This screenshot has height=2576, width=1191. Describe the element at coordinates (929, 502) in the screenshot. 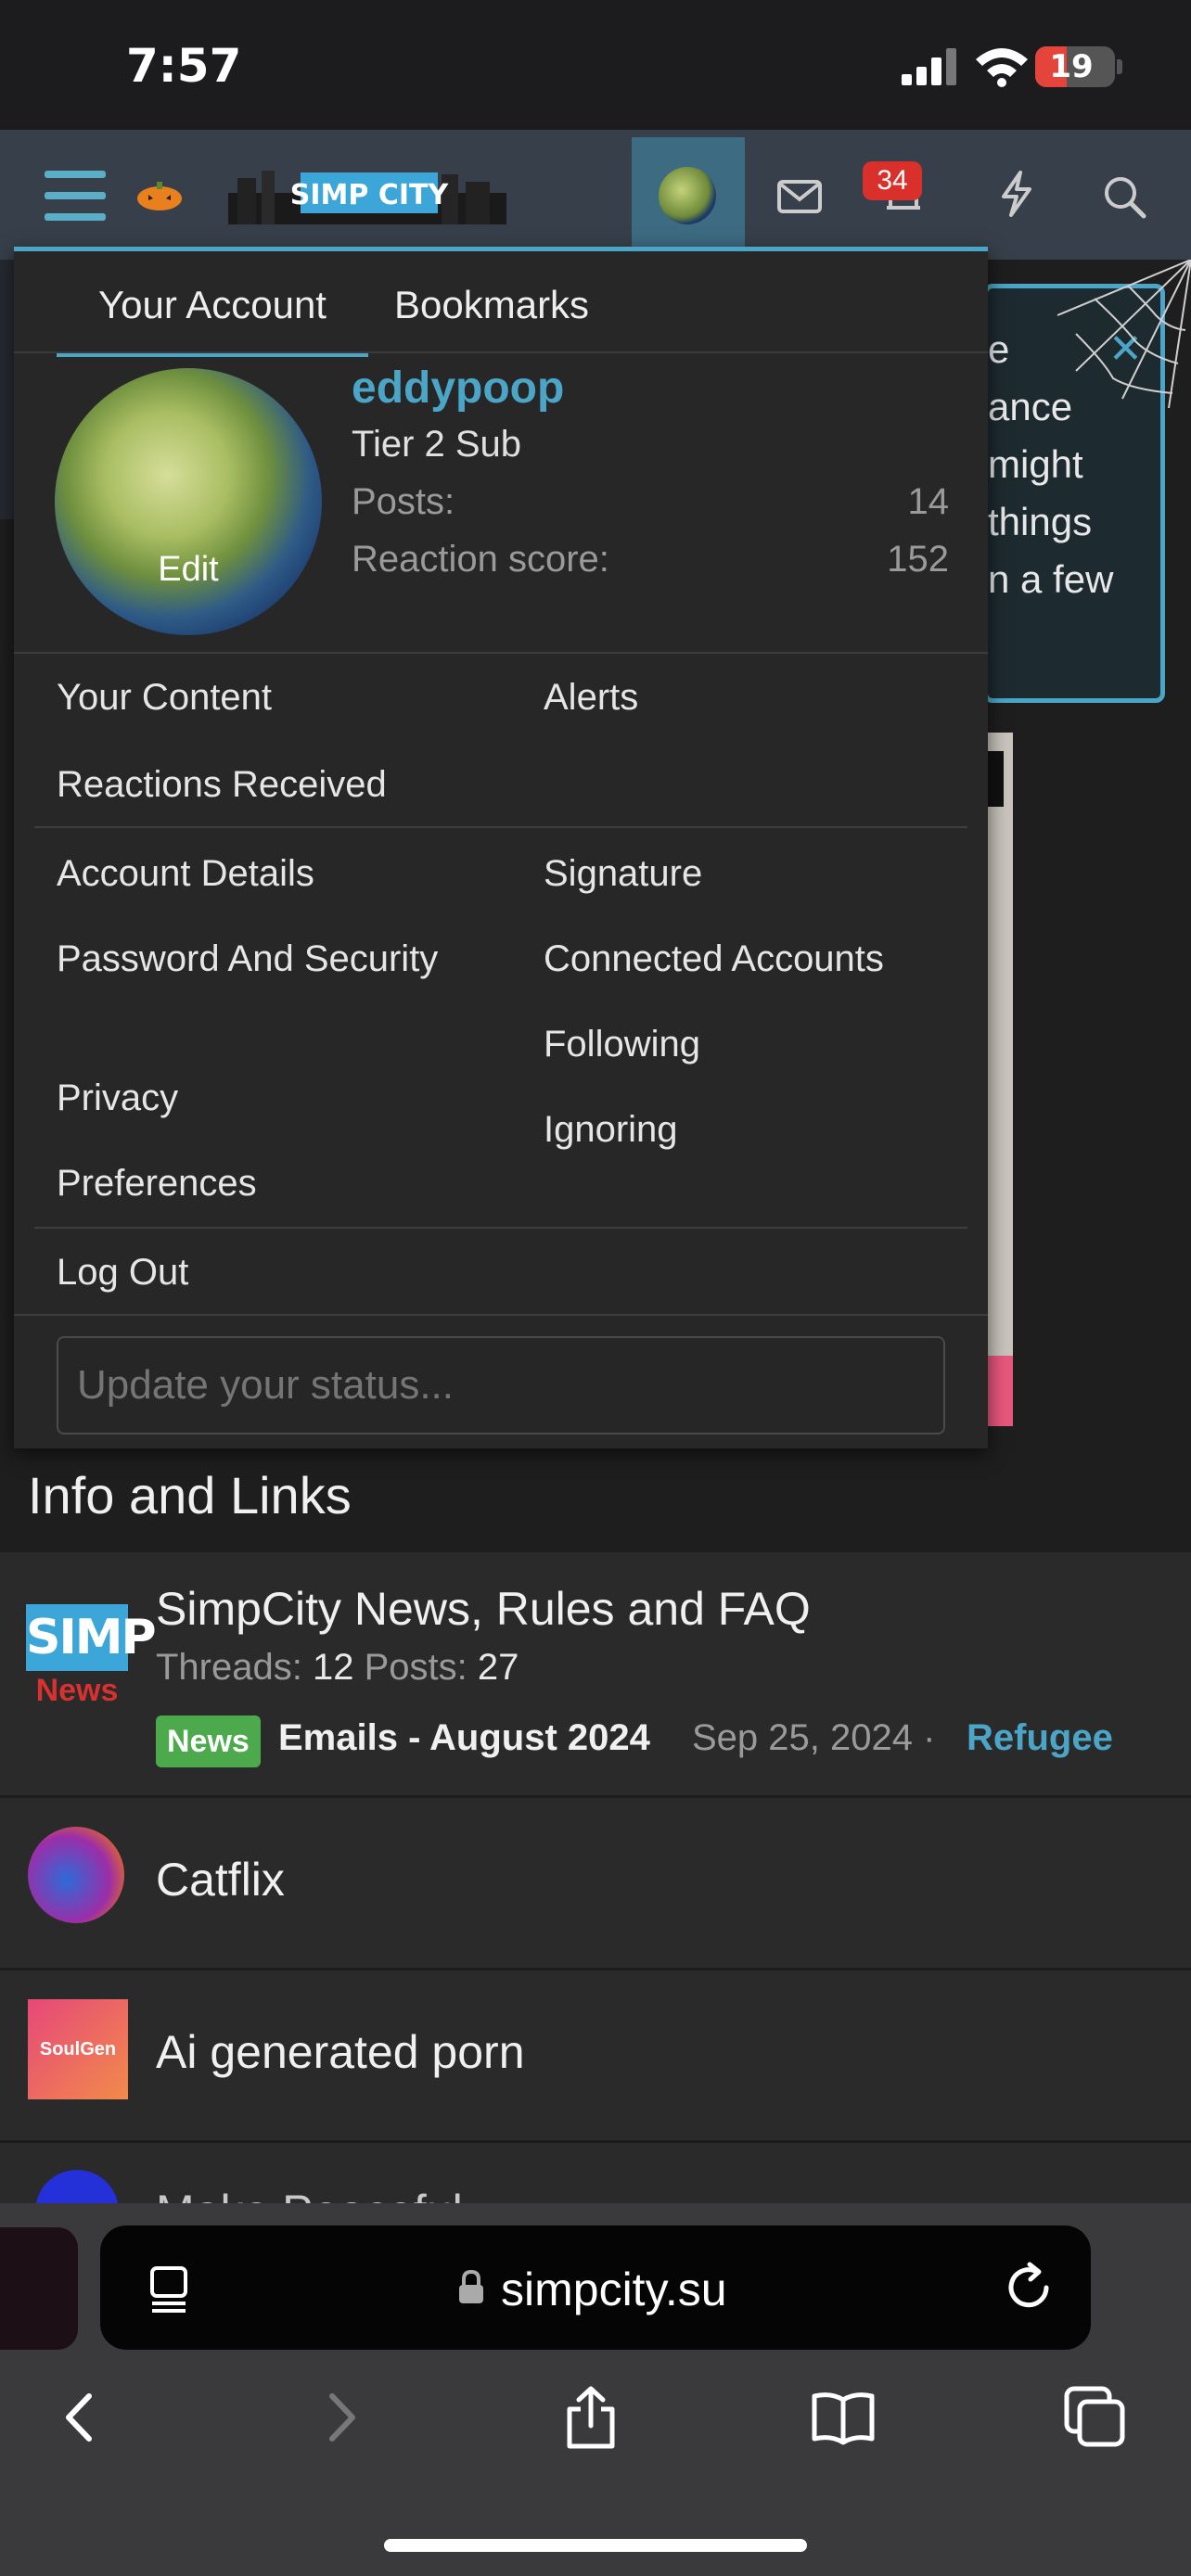

I see `posts-value: 14` at that location.